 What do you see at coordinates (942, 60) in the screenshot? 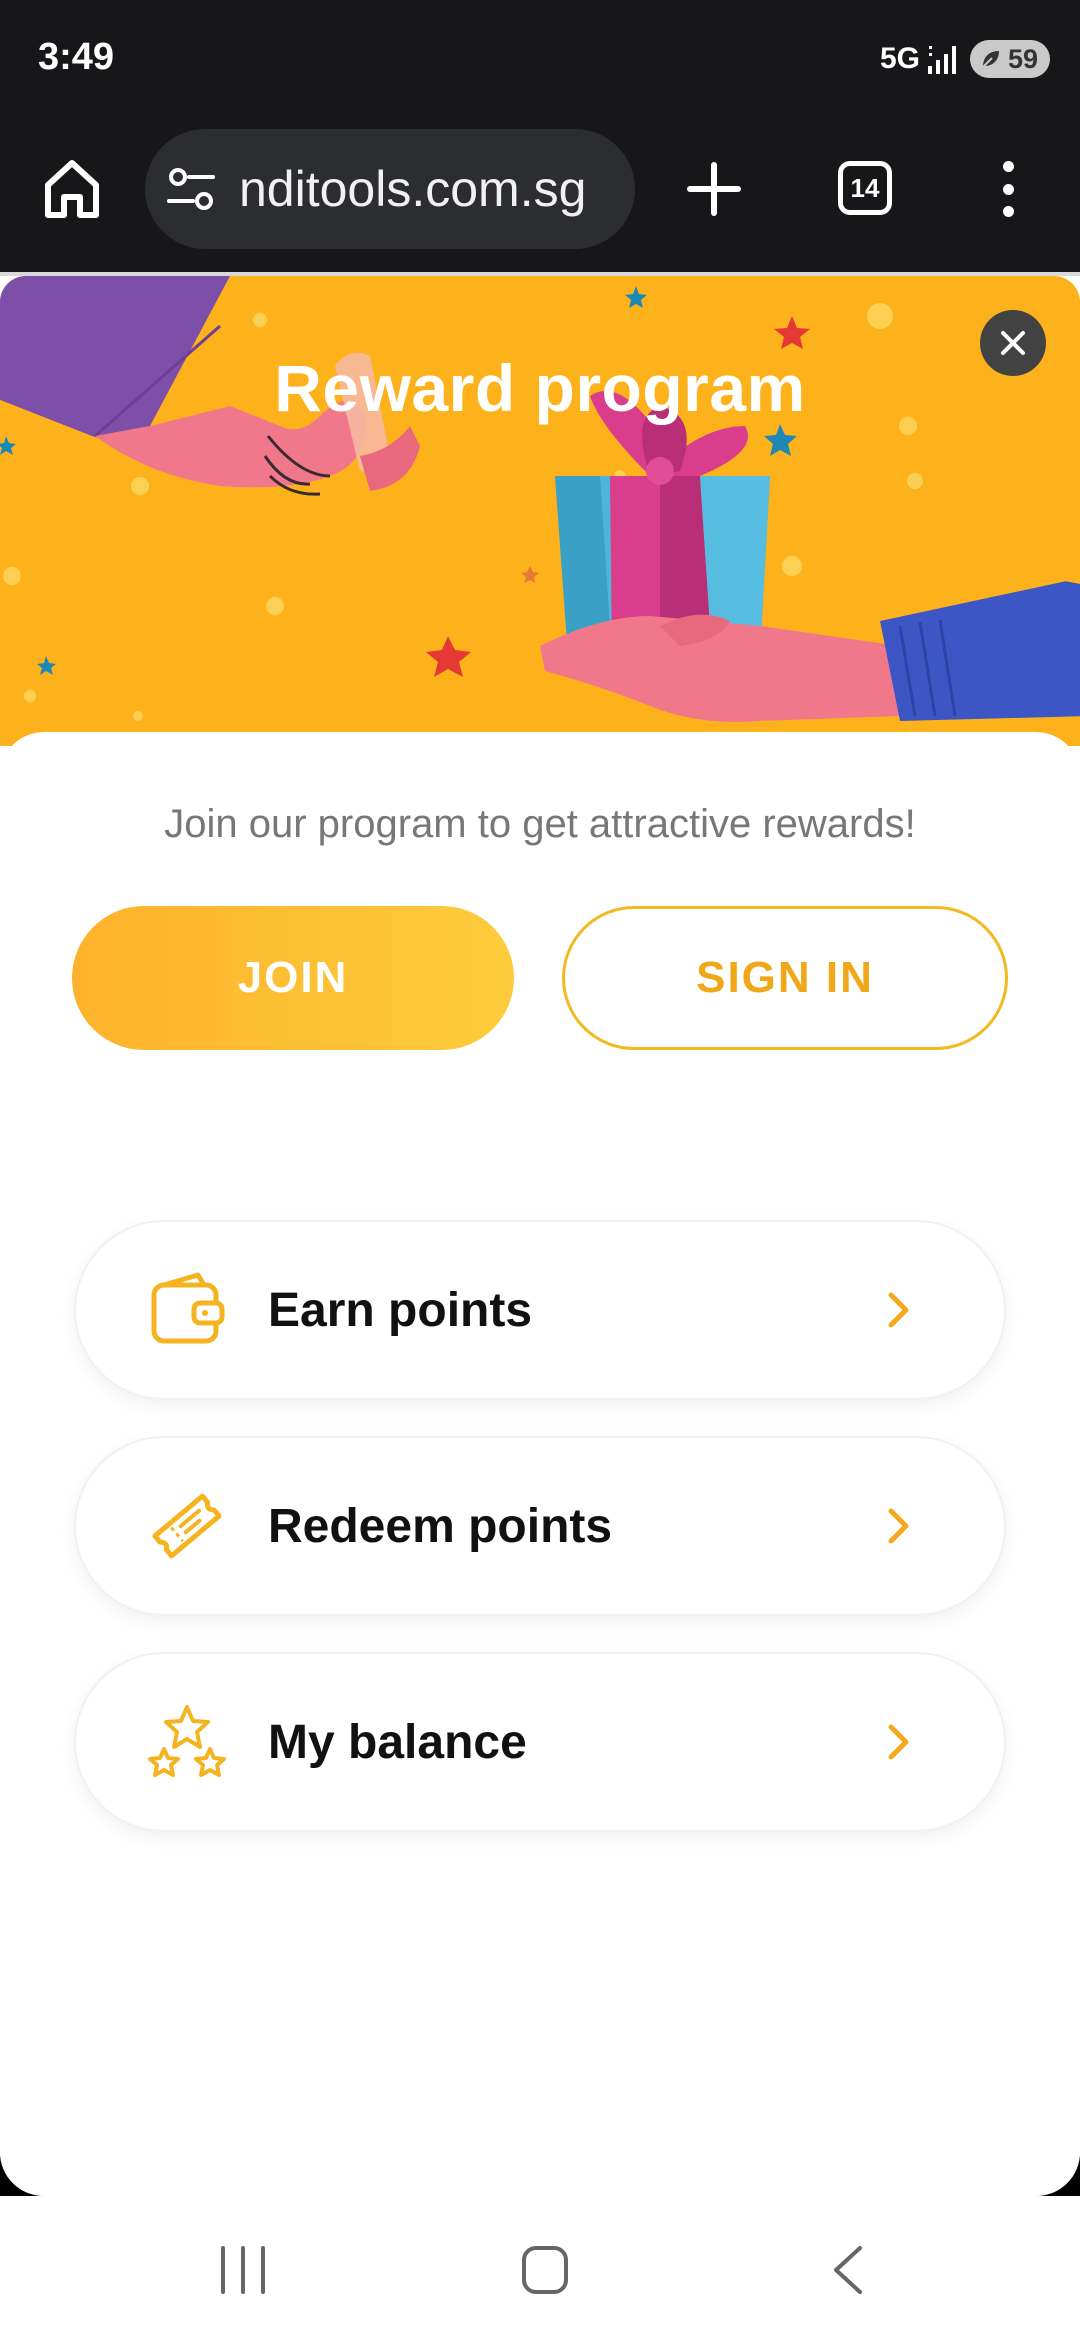
I see `signal-icon` at bounding box center [942, 60].